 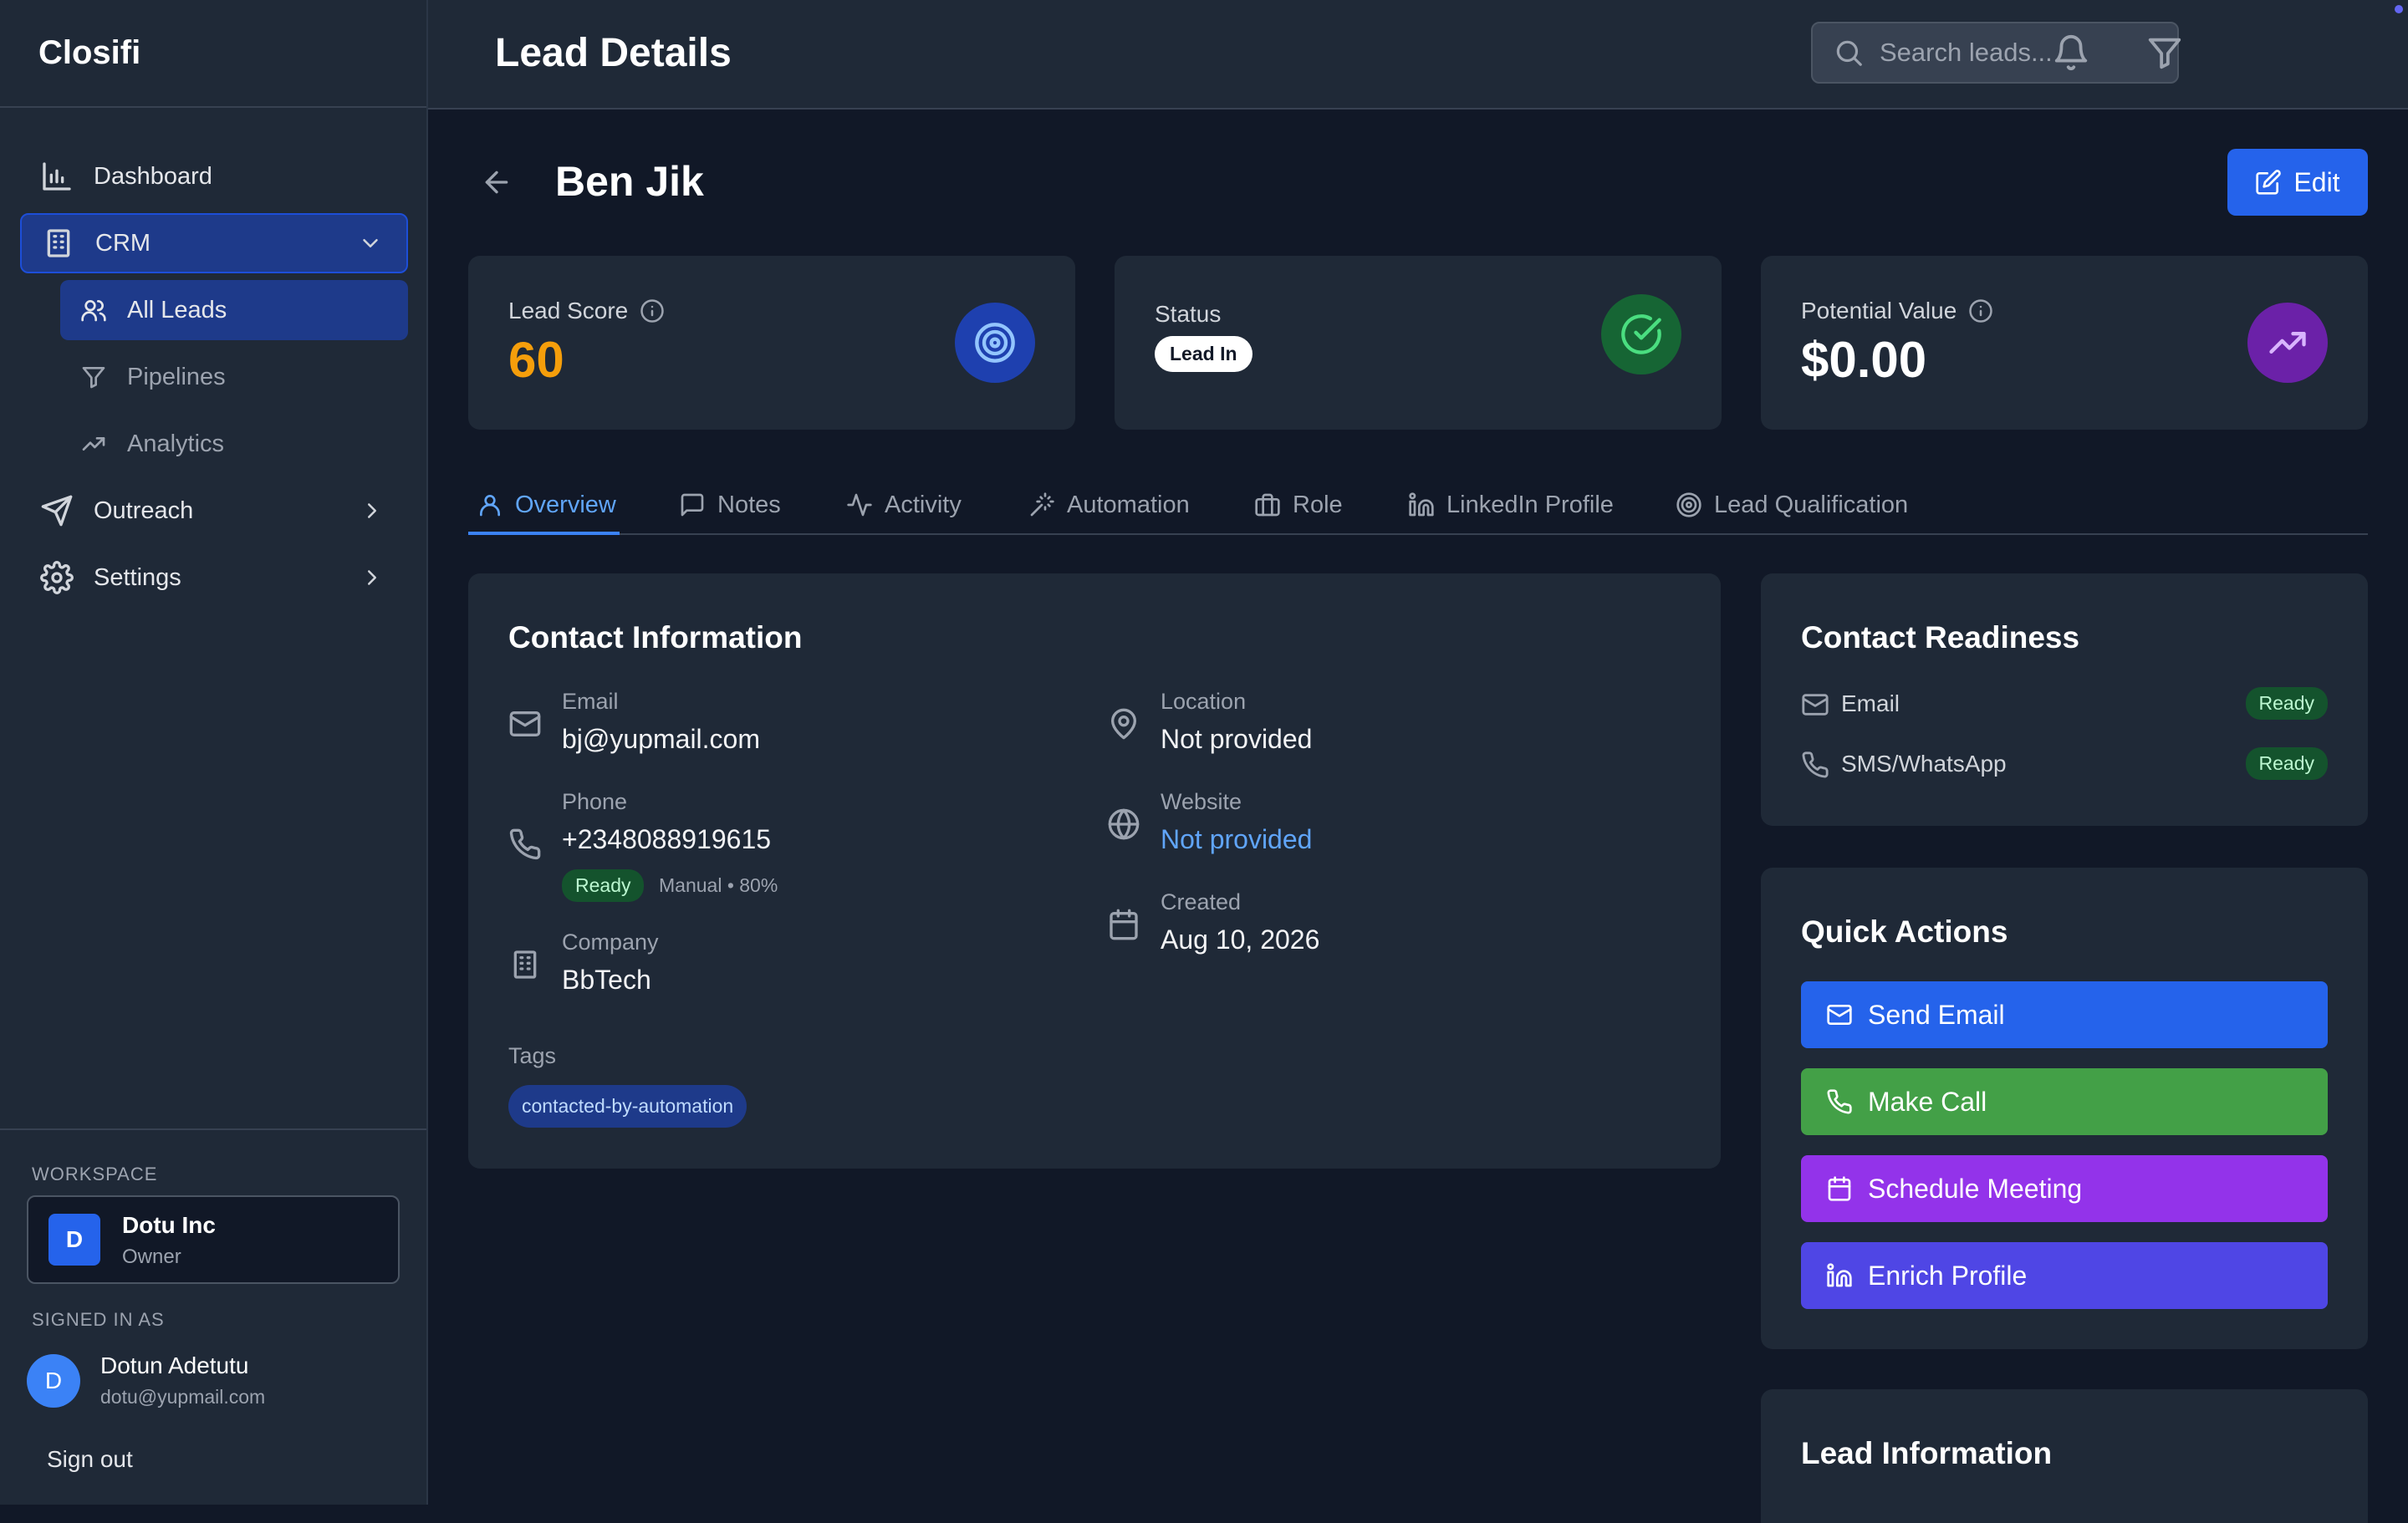 I want to click on created-value: Aug 10, 2026, so click(x=1240, y=940).